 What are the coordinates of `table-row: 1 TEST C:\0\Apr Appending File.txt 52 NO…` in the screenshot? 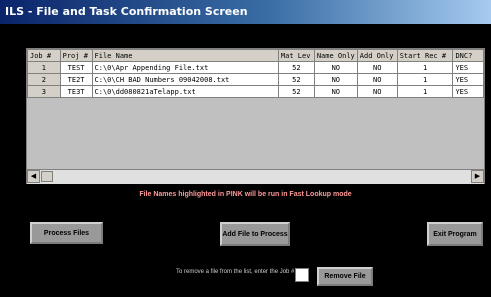 It's located at (255, 67).